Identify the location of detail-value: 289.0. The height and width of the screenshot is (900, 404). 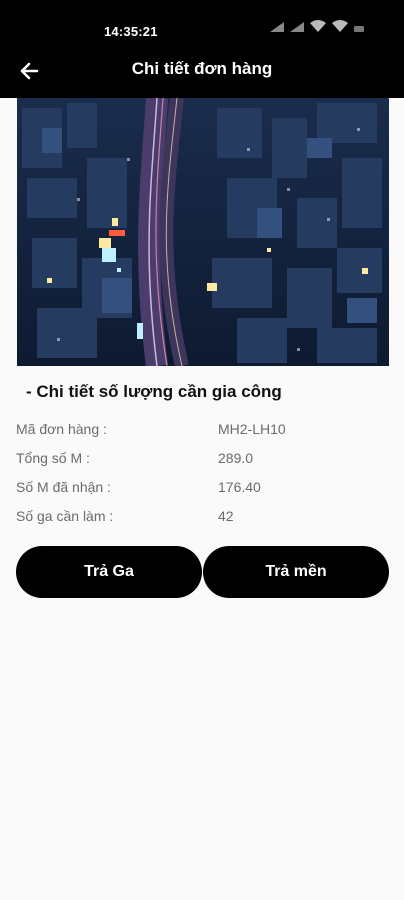
(236, 458).